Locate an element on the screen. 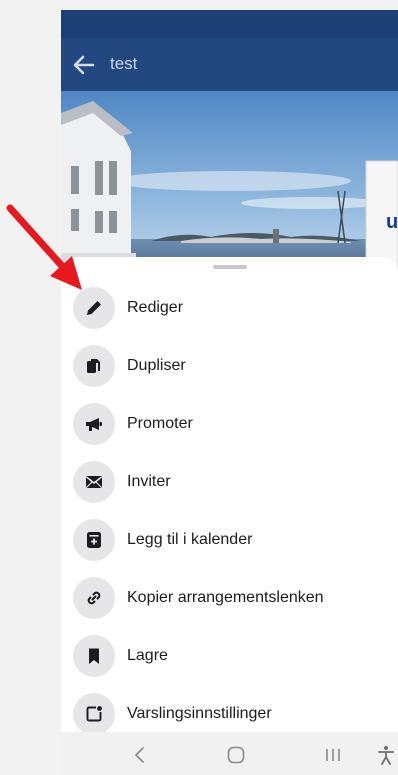 This screenshot has height=775, width=398. sheet-drag-handle is located at coordinates (230, 267).